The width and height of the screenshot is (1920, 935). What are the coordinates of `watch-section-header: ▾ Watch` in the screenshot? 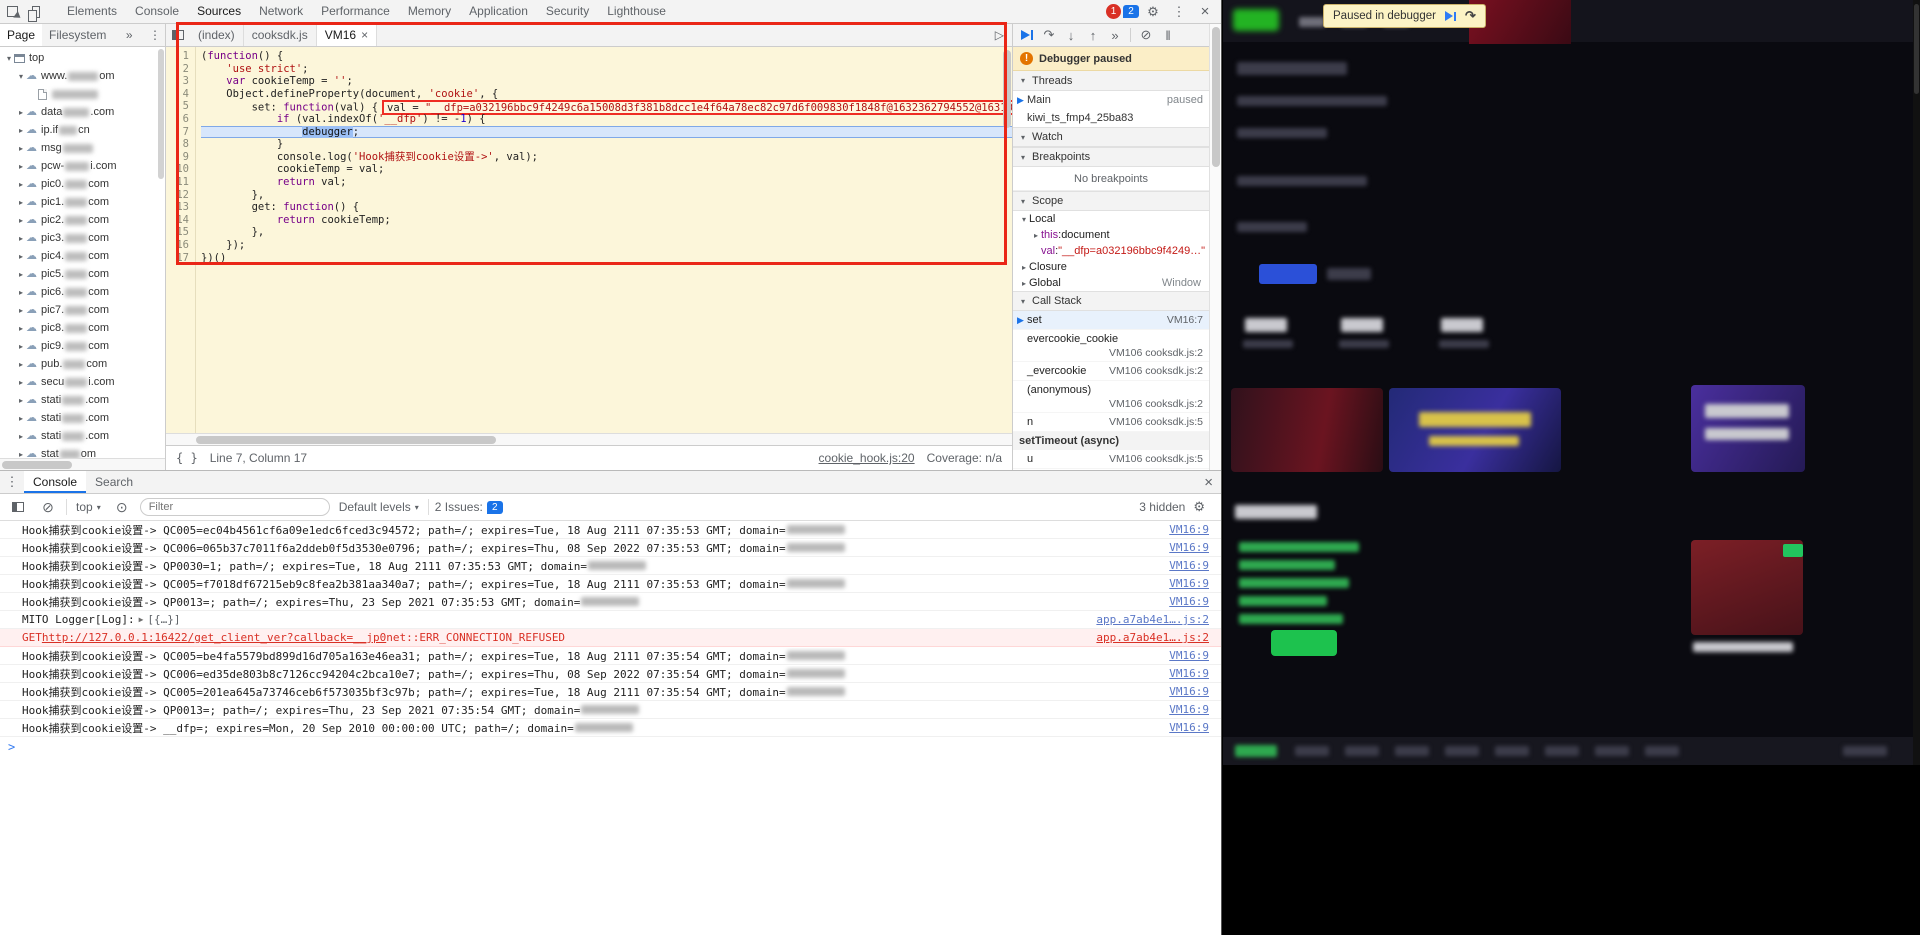 It's located at (1111, 137).